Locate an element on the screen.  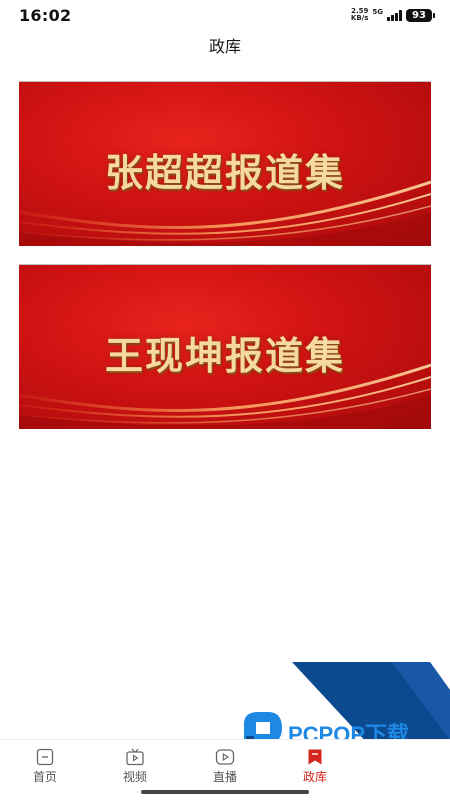
tab-video: 视频 is located at coordinates (135, 766).